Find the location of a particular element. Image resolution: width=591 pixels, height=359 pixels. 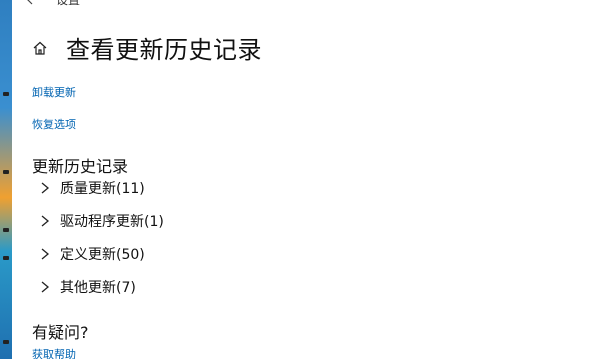

driver-updates-group: 驱动程序更新(1) is located at coordinates (102, 221).